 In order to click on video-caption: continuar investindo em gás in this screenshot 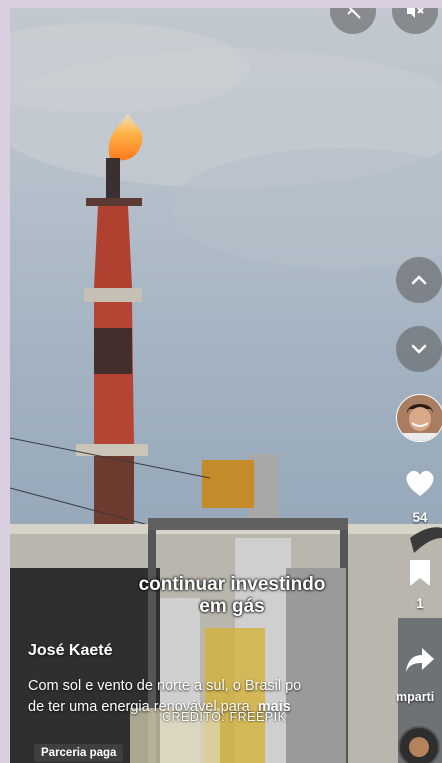, I will do `click(232, 596)`.